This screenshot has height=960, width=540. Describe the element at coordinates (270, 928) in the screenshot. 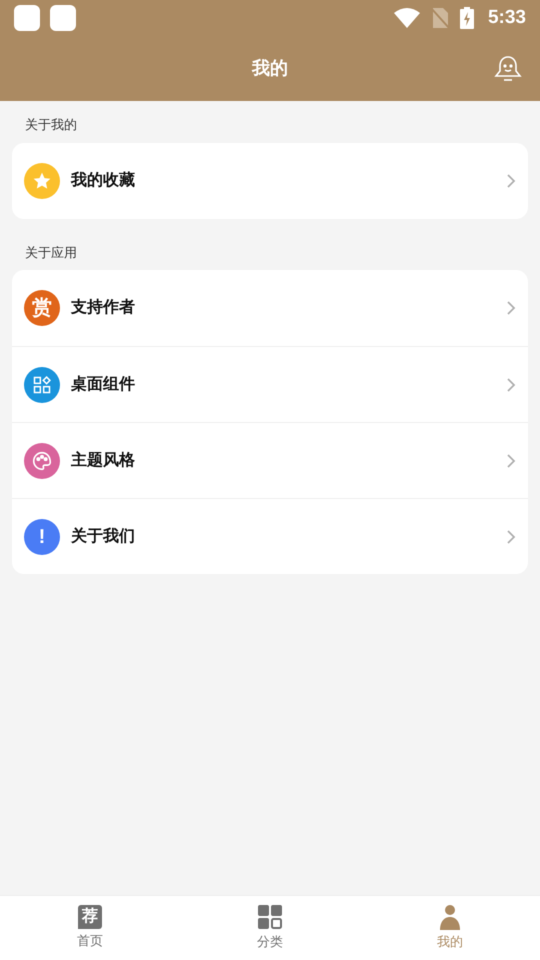

I see `nav-tab: 分类` at that location.